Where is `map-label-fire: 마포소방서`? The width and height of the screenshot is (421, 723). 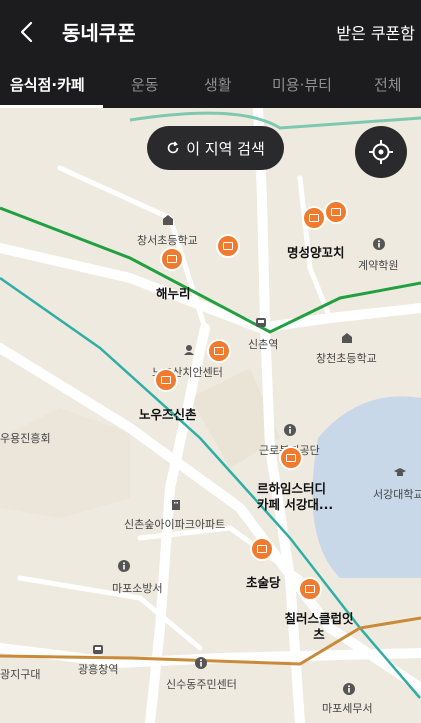 map-label-fire: 마포소방서 is located at coordinates (137, 588).